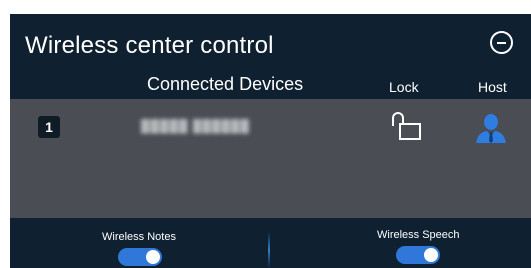  Describe the element at coordinates (149, 45) in the screenshot. I see `panel-title: Wireless center control` at that location.